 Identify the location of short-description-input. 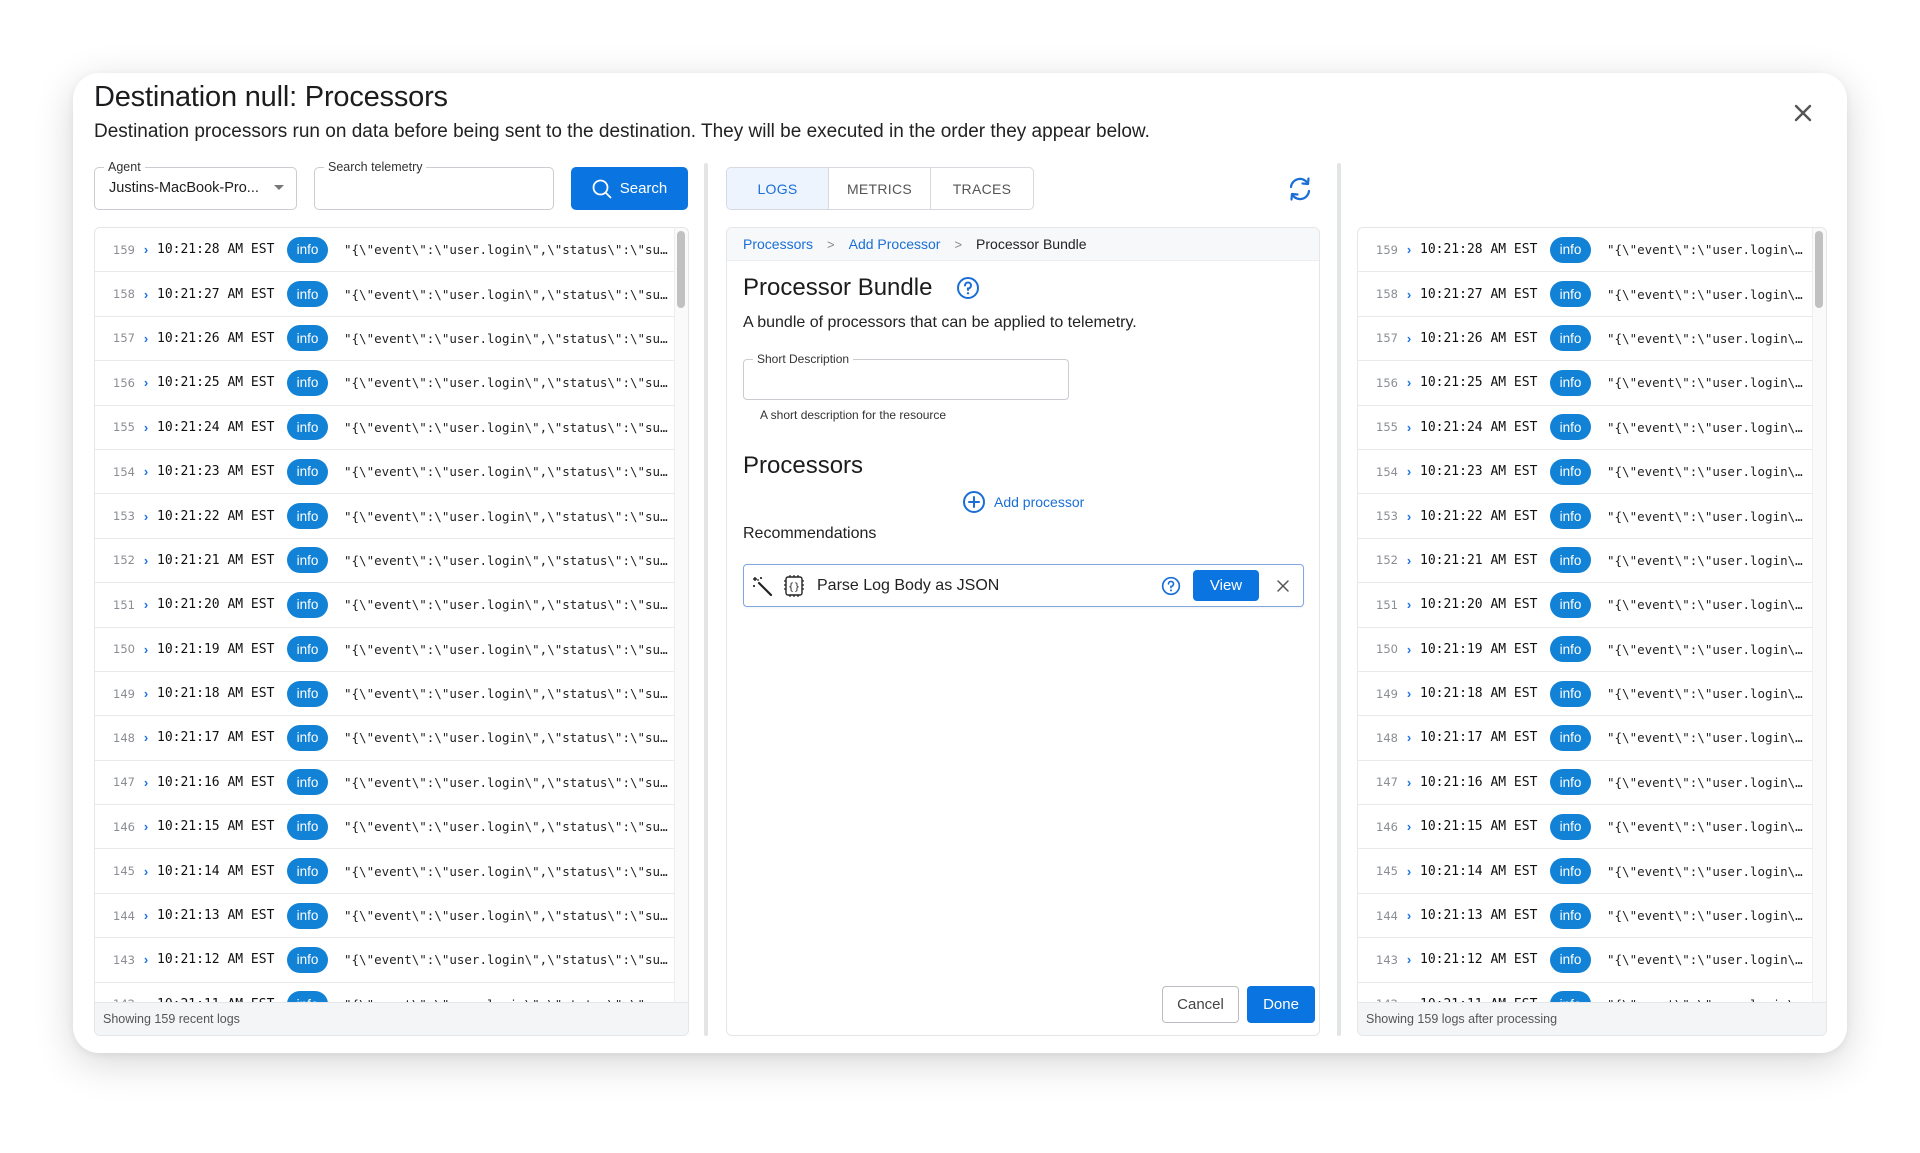
(906, 379).